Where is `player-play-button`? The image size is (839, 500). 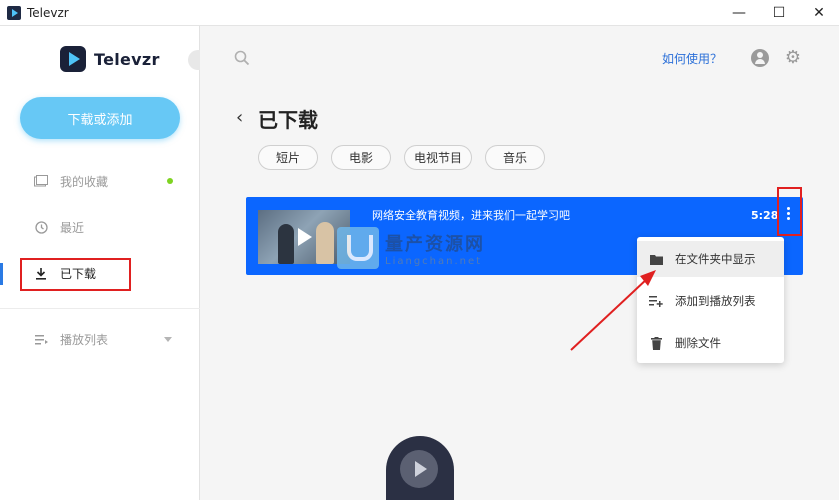 player-play-button is located at coordinates (419, 469).